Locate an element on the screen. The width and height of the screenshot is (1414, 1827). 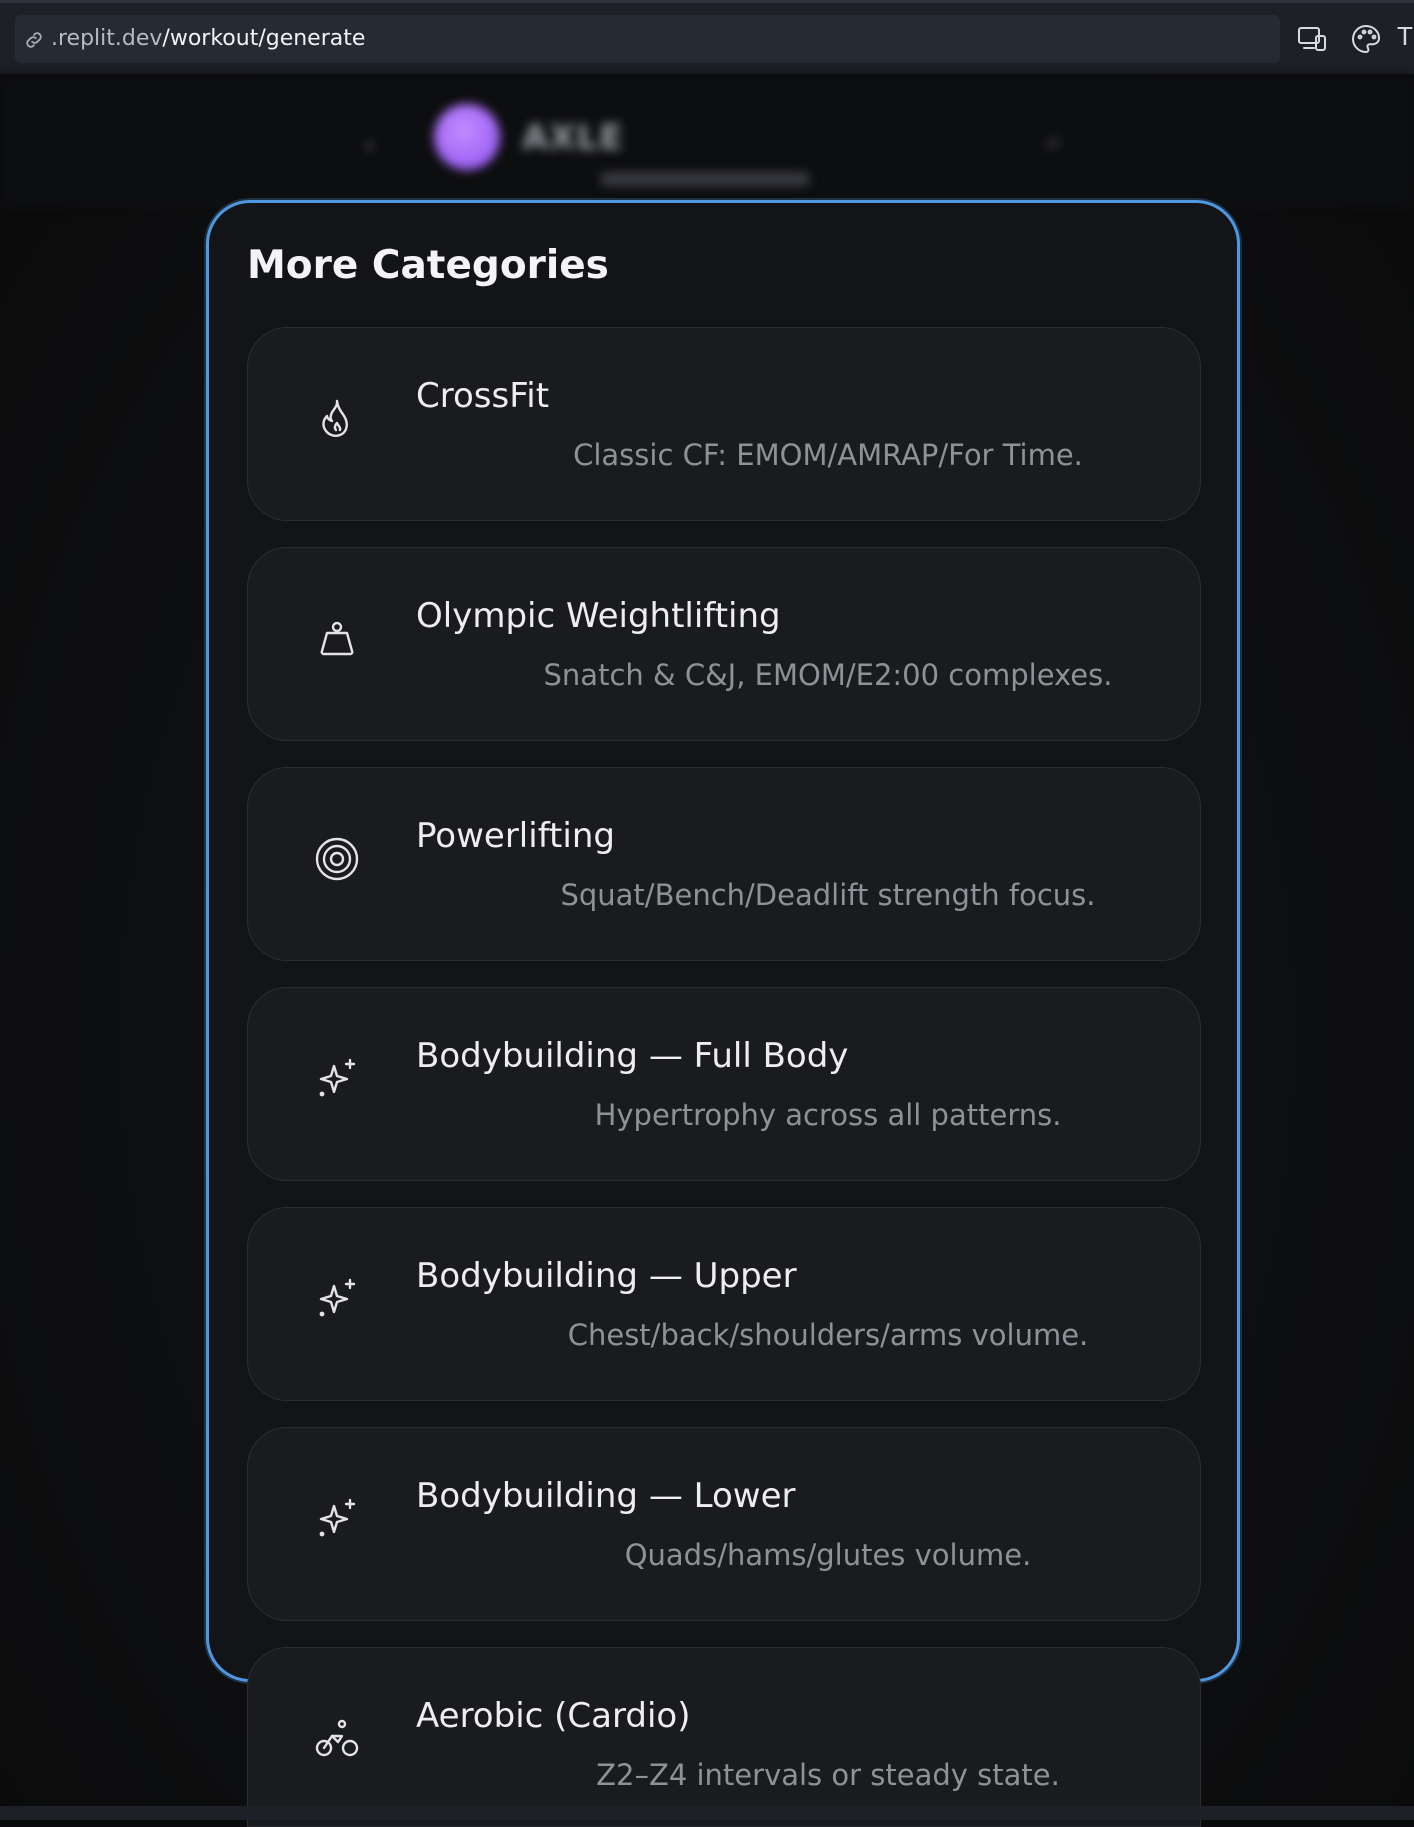
flame-icon is located at coordinates (335, 418).